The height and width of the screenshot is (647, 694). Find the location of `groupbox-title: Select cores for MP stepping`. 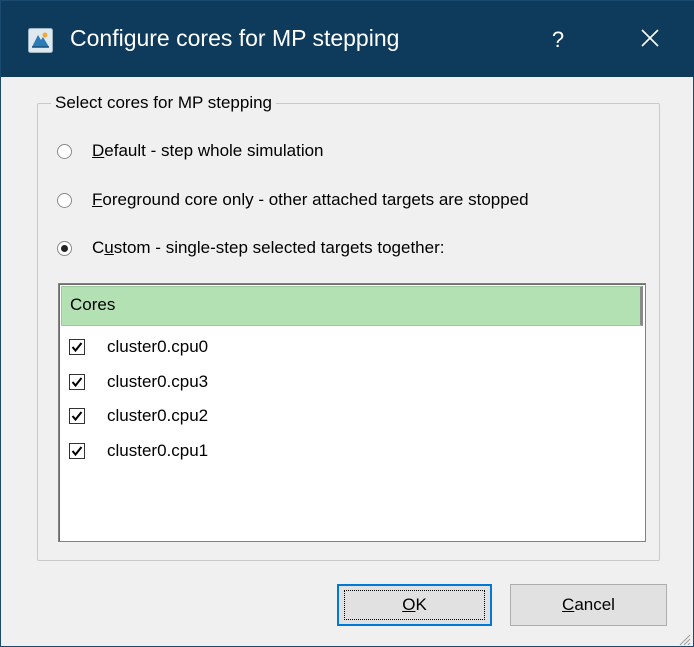

groupbox-title: Select cores for MP stepping is located at coordinates (164, 103).